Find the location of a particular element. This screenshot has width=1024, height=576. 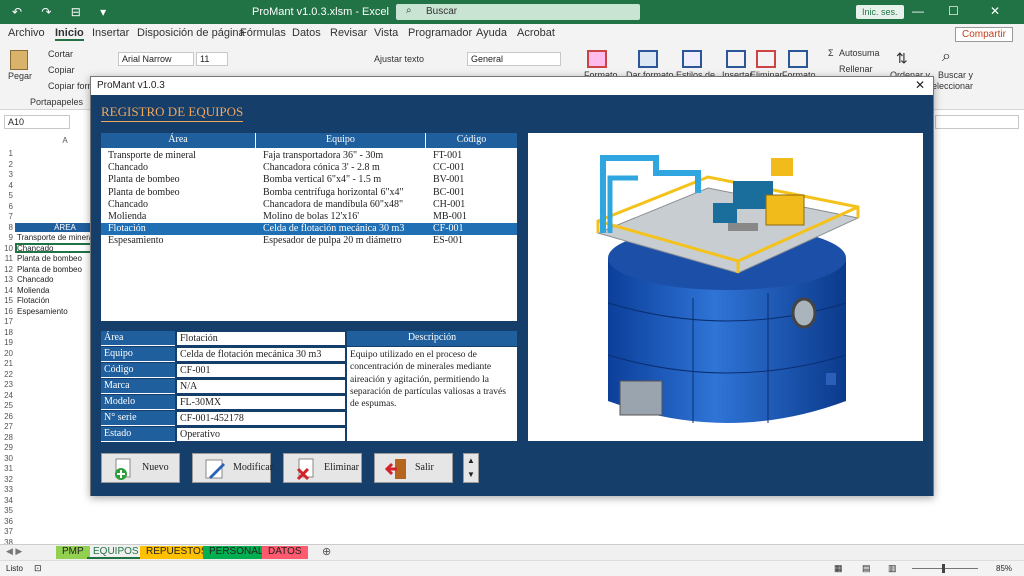

autosum-button: Autosuma is located at coordinates (859, 53).